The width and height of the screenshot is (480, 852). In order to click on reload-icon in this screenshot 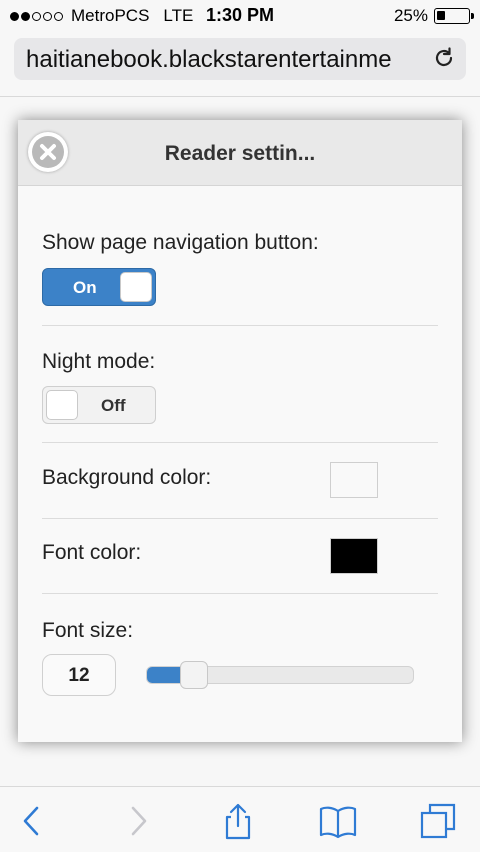, I will do `click(444, 58)`.